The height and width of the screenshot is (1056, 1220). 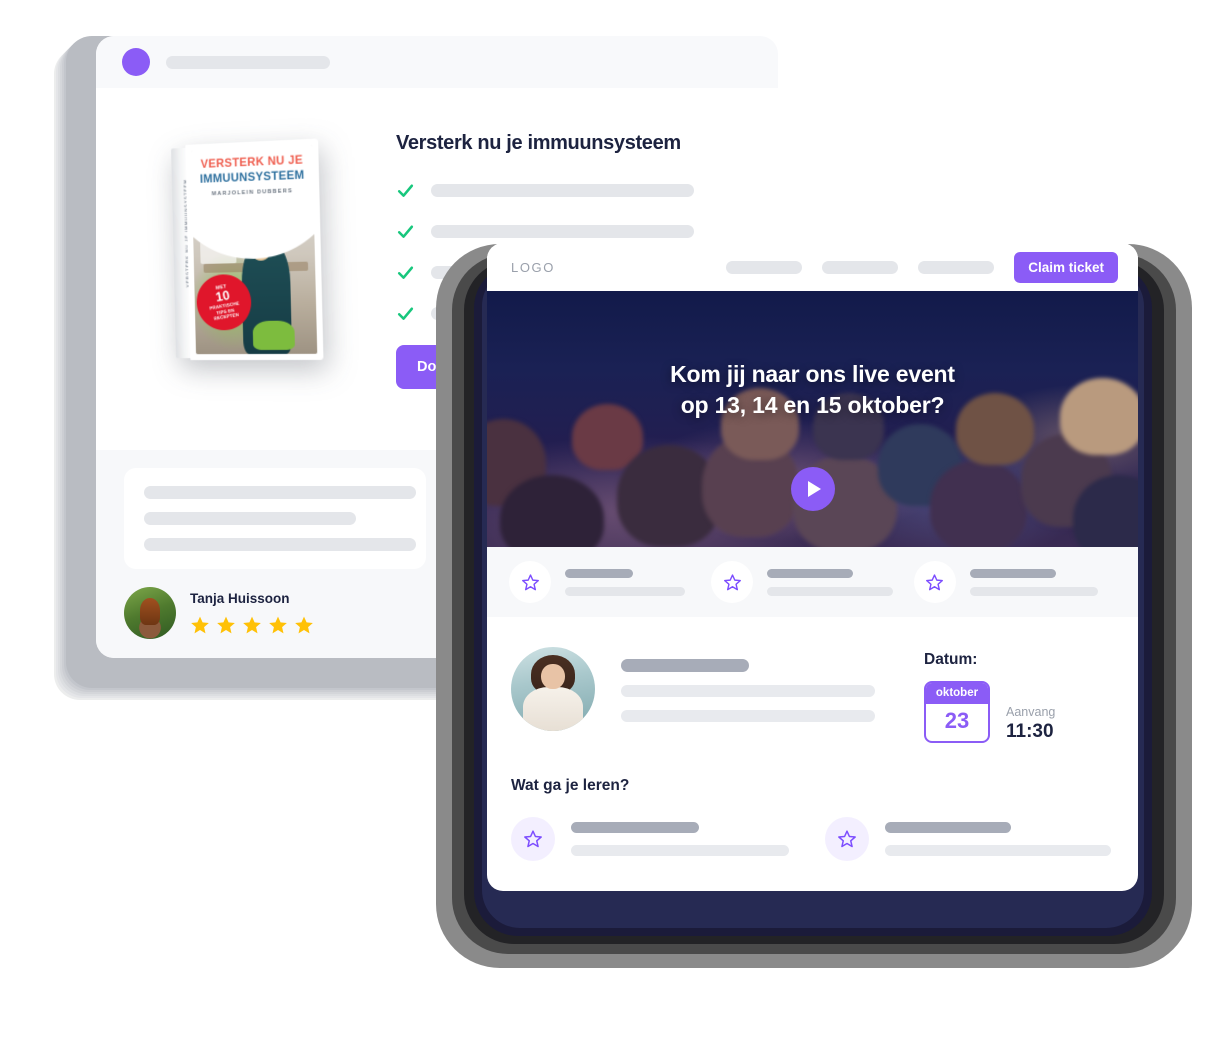 I want to click on date-row: oktober 23 Aanvang 11:30, so click(x=1019, y=712).